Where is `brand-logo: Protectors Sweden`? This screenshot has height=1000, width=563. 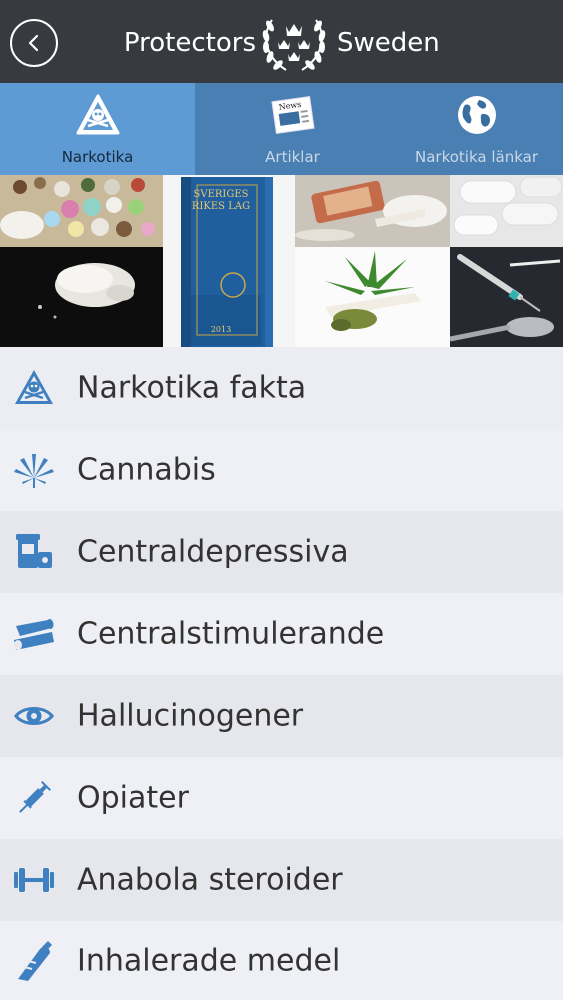 brand-logo: Protectors Sweden is located at coordinates (281, 41).